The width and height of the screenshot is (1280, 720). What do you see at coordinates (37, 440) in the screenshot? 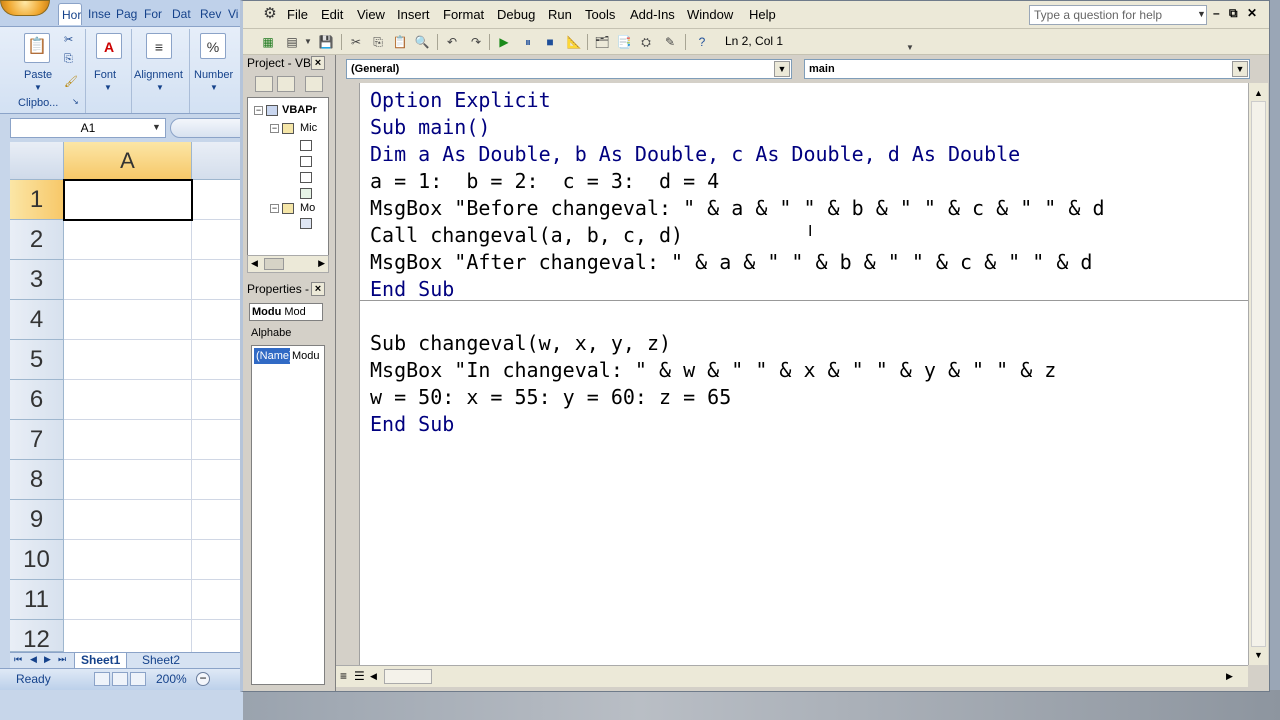
I see `row-header: 7` at bounding box center [37, 440].